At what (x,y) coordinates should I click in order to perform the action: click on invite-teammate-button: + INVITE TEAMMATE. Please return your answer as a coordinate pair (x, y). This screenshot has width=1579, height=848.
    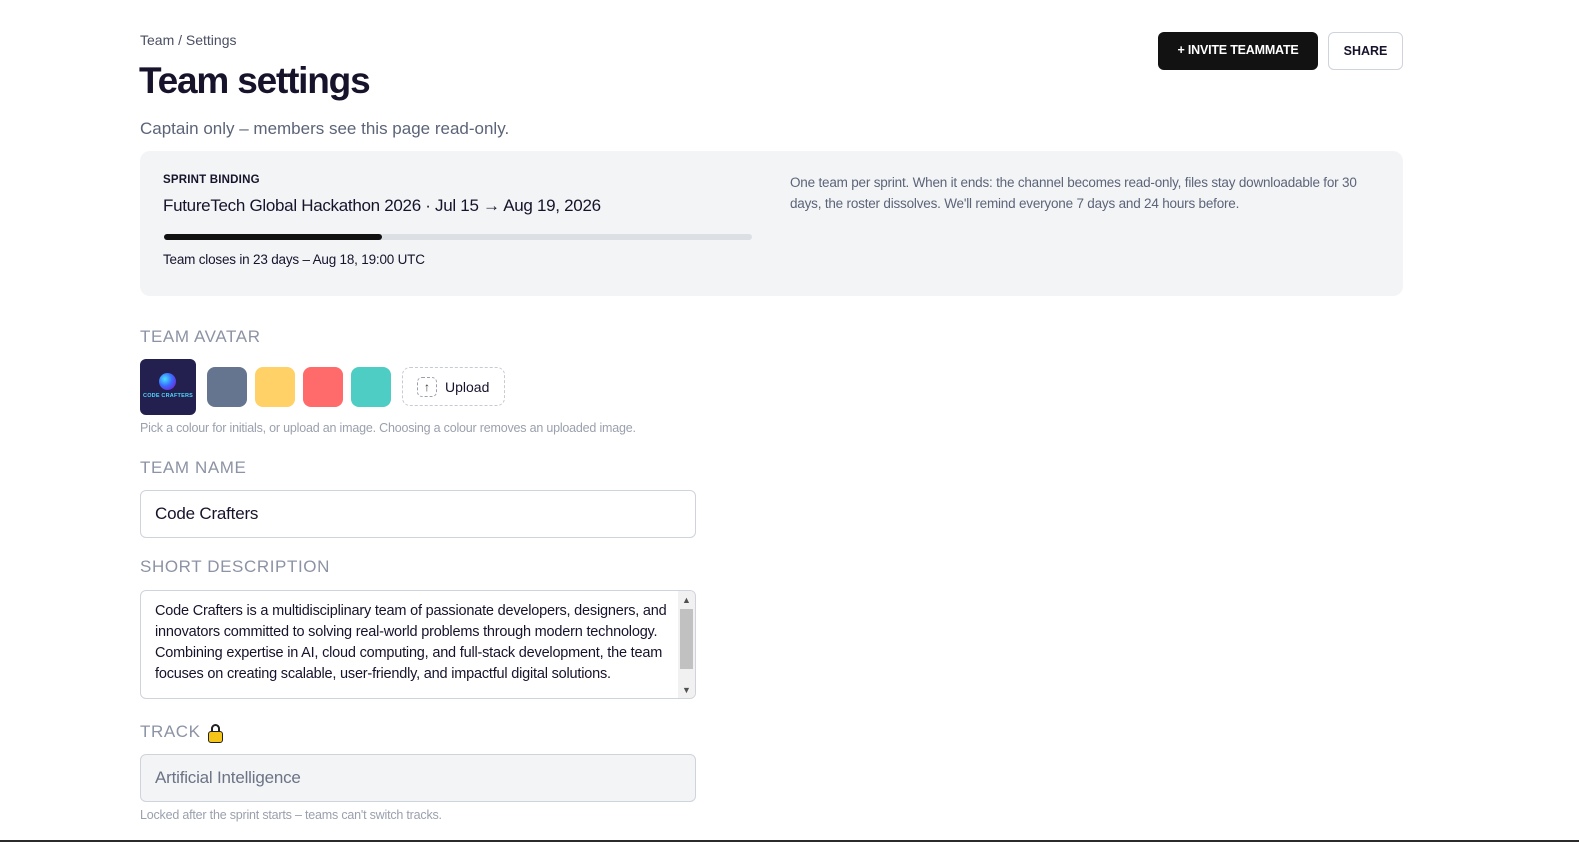
    Looking at the image, I should click on (1238, 51).